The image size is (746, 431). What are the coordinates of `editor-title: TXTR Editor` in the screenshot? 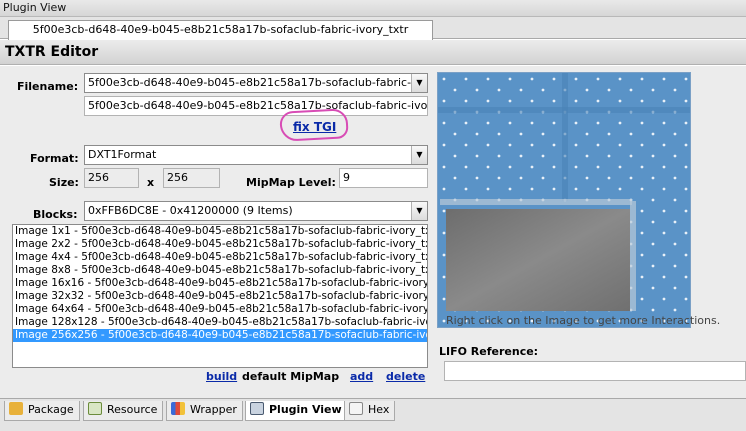 It's located at (373, 52).